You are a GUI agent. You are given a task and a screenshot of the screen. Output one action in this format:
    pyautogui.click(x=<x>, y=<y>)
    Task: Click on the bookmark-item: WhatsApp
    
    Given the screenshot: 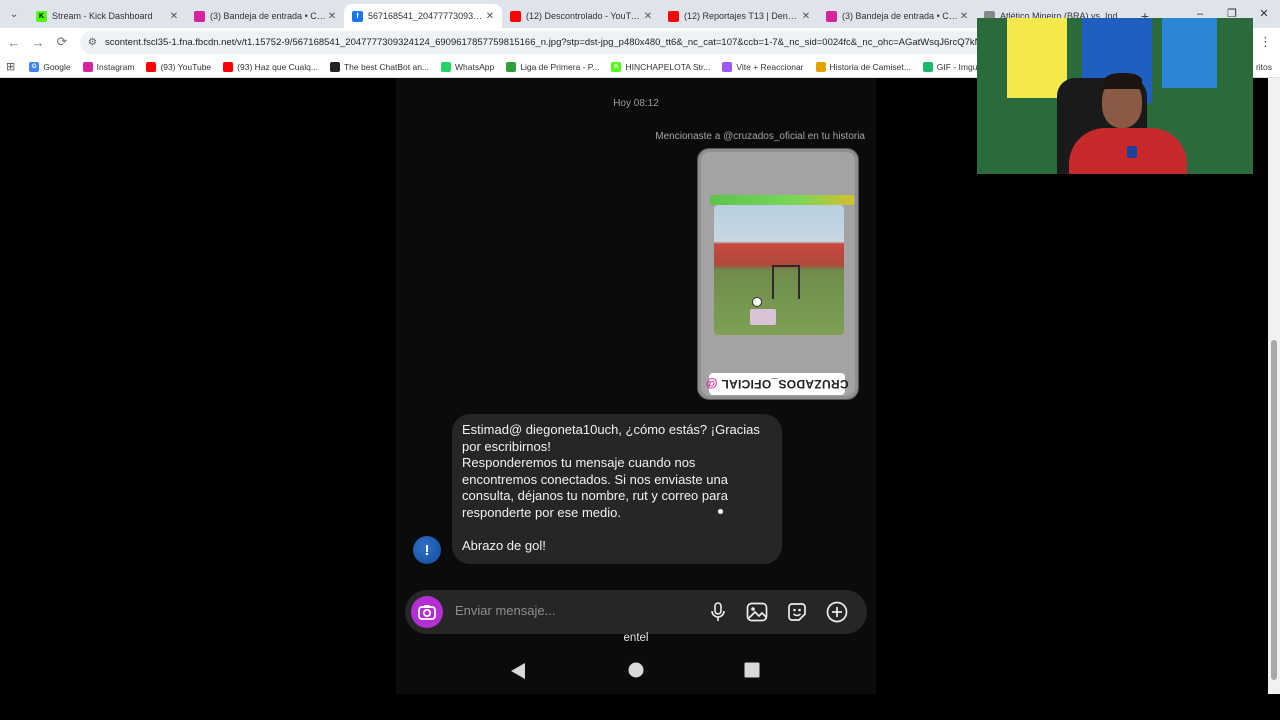 What is the action you would take?
    pyautogui.click(x=468, y=66)
    